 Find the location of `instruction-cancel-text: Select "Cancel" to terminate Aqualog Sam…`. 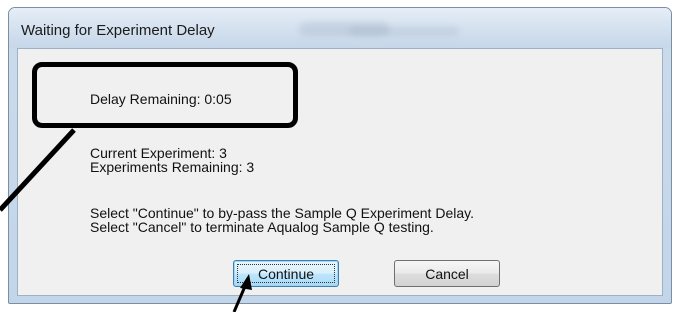

instruction-cancel-text: Select "Cancel" to terminate Aqualog Sam… is located at coordinates (262, 227).